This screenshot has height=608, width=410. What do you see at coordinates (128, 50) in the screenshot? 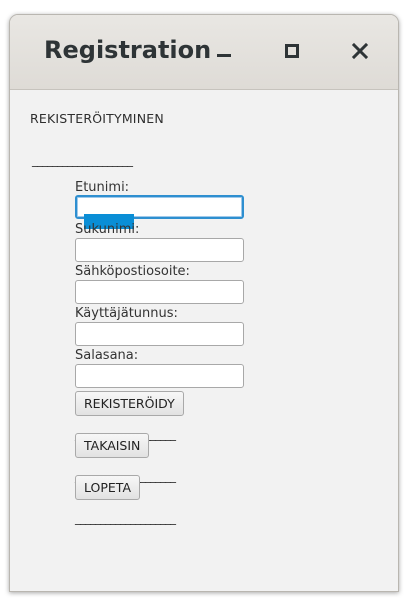
I see `window-title: Registration` at bounding box center [128, 50].